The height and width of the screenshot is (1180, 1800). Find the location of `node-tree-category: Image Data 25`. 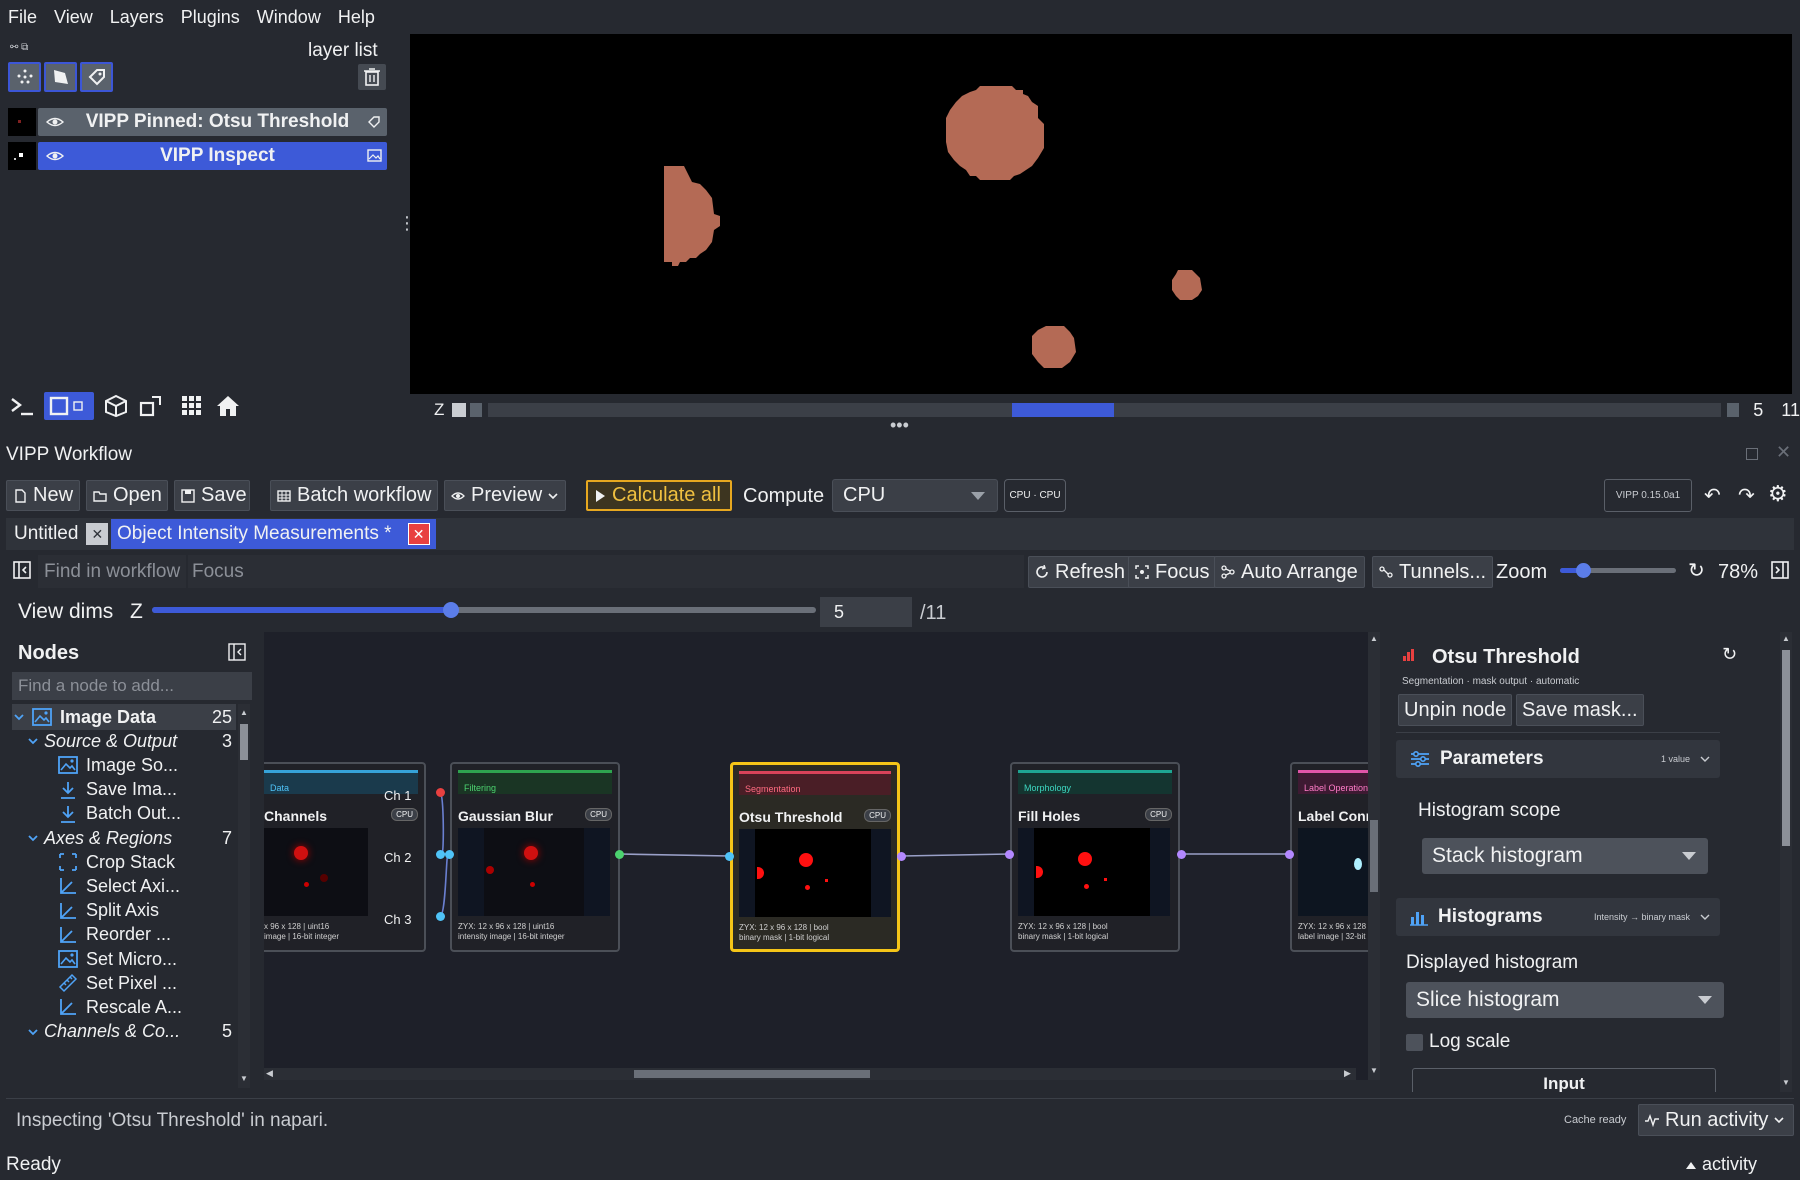

node-tree-category: Image Data 25 is located at coordinates (124, 717).